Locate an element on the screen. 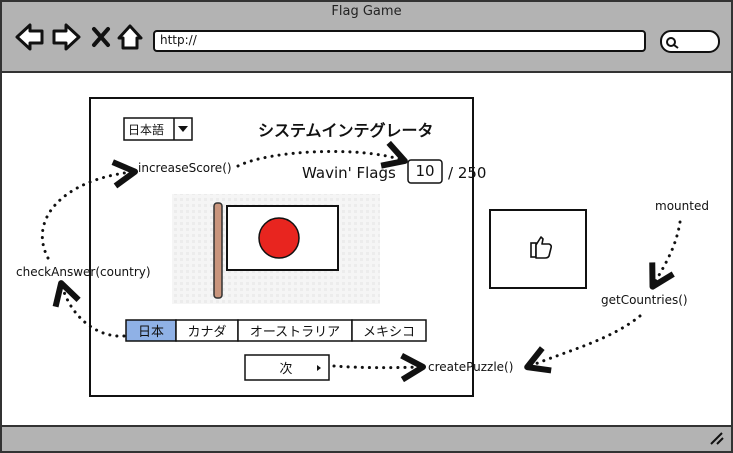 The height and width of the screenshot is (453, 733). flow-label-mounted: mounted is located at coordinates (682, 206).